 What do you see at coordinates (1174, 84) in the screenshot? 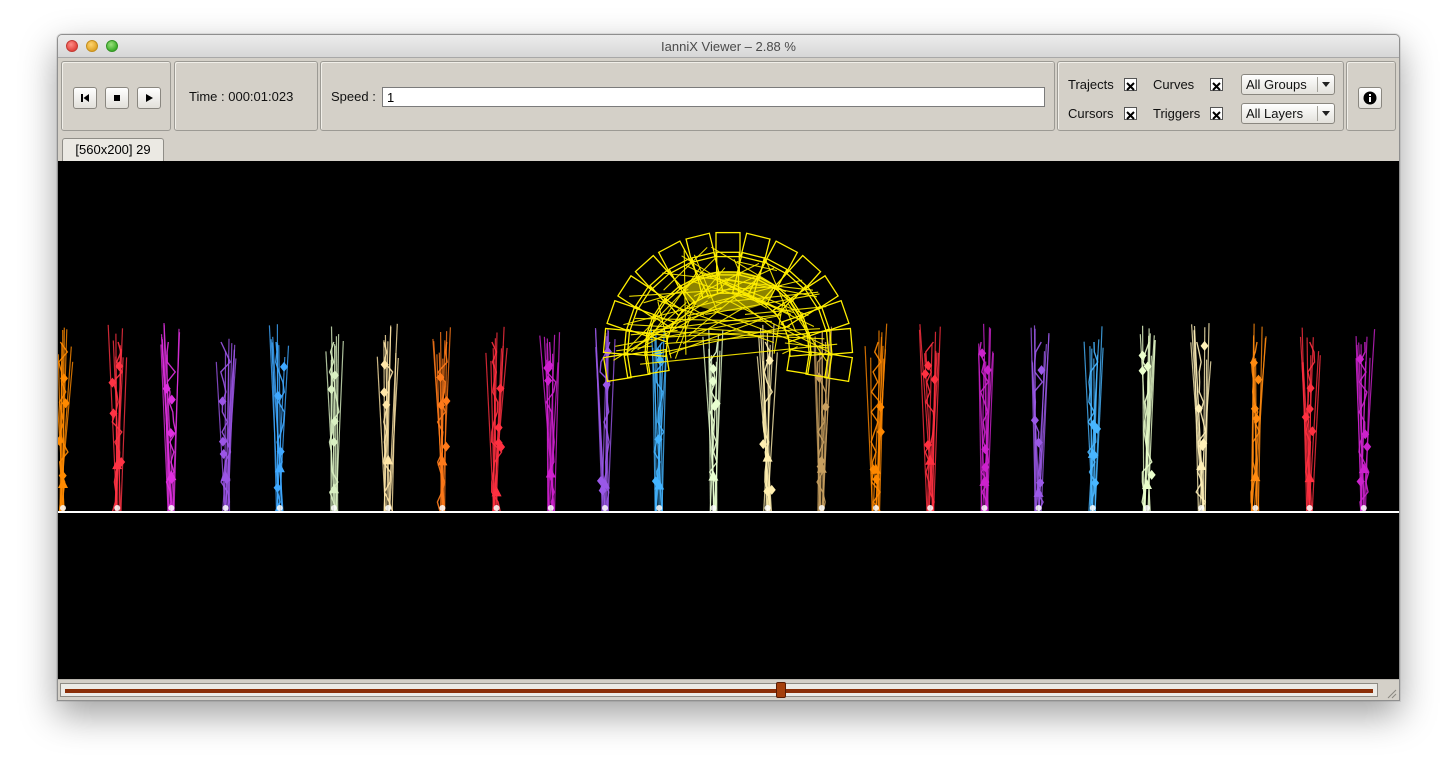
I see `curves-label: Curves` at bounding box center [1174, 84].